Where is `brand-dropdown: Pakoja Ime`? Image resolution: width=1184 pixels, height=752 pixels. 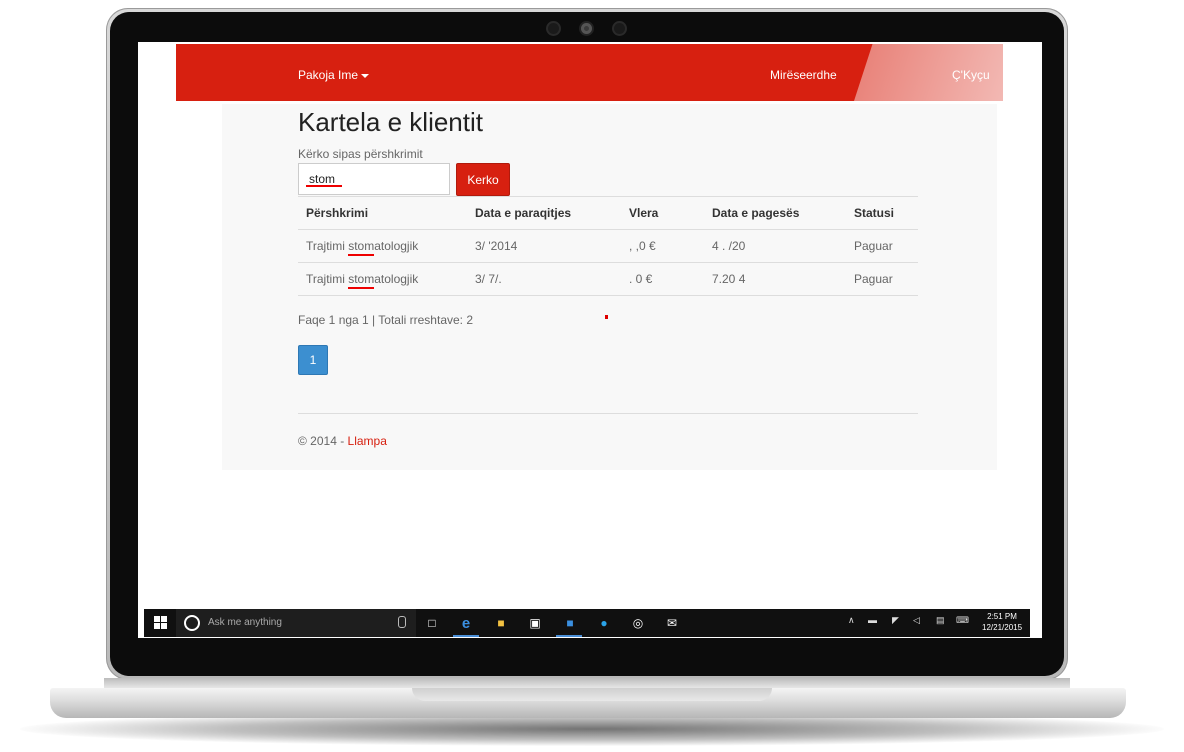
brand-dropdown: Pakoja Ime is located at coordinates (334, 75).